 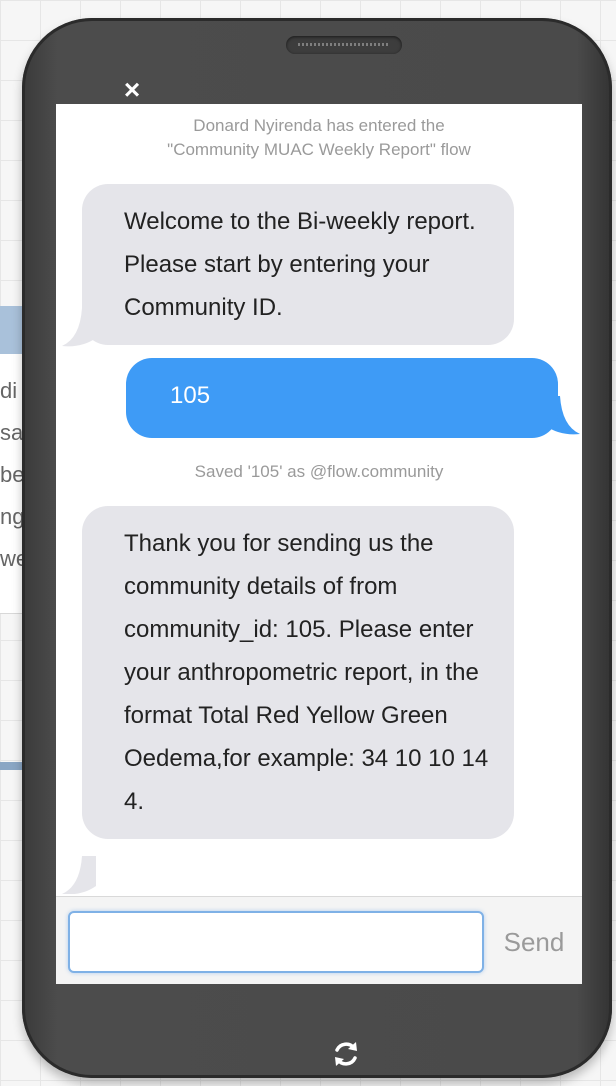 What do you see at coordinates (12, 474) in the screenshot?
I see `background-text-fragment: be` at bounding box center [12, 474].